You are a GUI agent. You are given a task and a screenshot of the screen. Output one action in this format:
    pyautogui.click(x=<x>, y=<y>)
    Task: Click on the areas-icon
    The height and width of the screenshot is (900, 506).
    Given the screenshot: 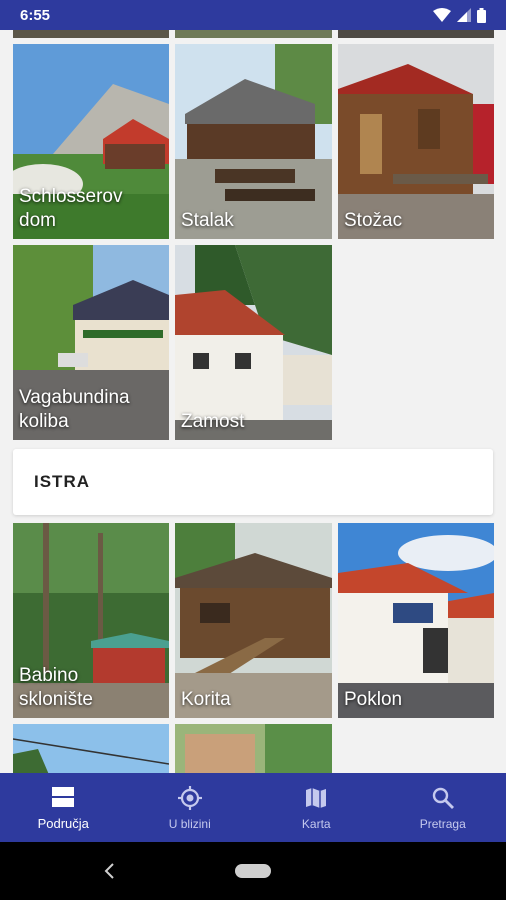 What is the action you would take?
    pyautogui.click(x=63, y=797)
    